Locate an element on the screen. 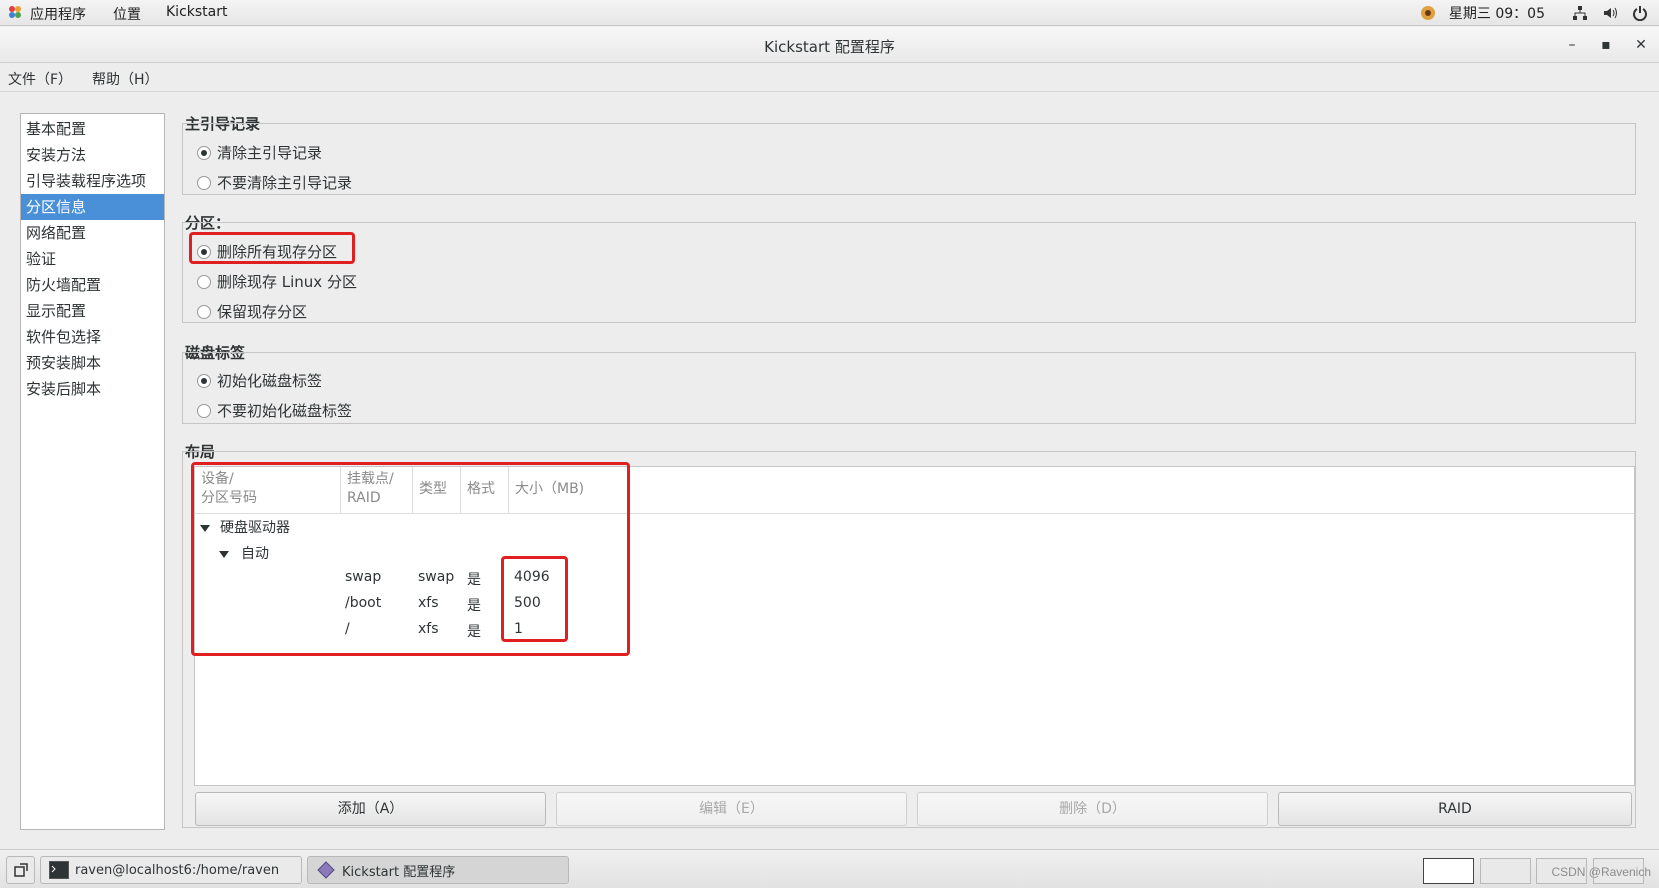 This screenshot has height=888, width=1659. sidebar-item-bootloader: 引导装载程序选项 is located at coordinates (92, 181).